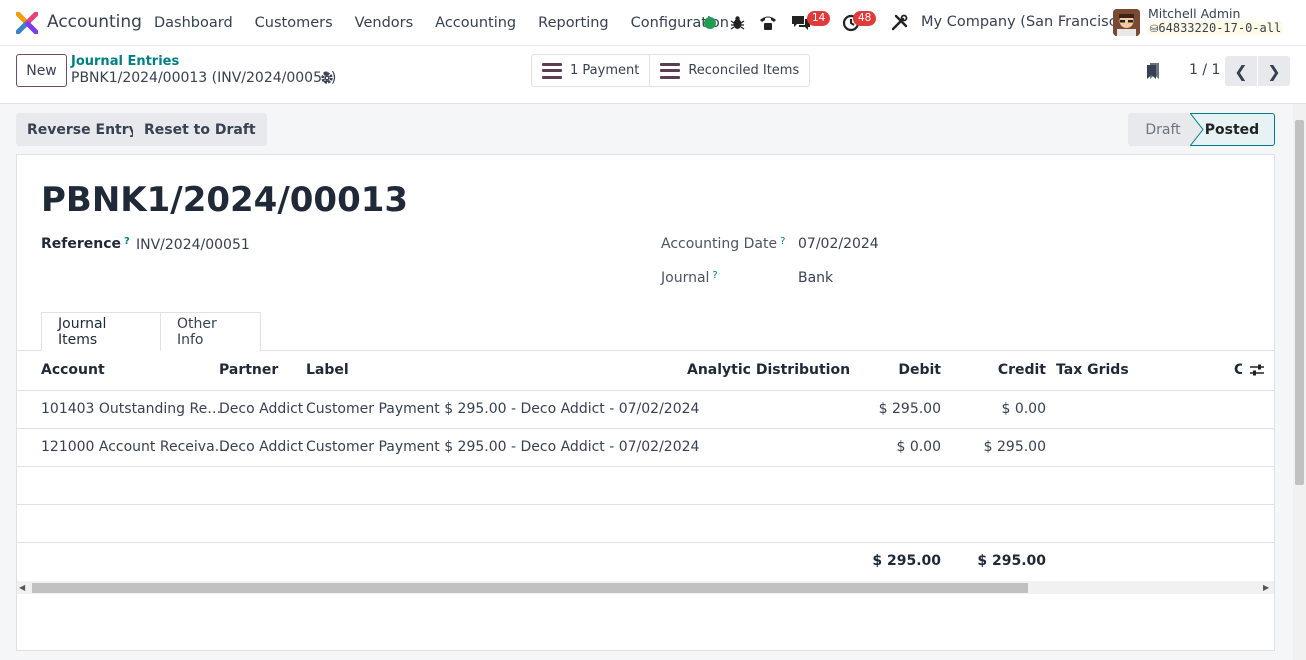 Image resolution: width=1306 pixels, height=660 pixels. I want to click on pager-next-button: ❯, so click(1274, 71).